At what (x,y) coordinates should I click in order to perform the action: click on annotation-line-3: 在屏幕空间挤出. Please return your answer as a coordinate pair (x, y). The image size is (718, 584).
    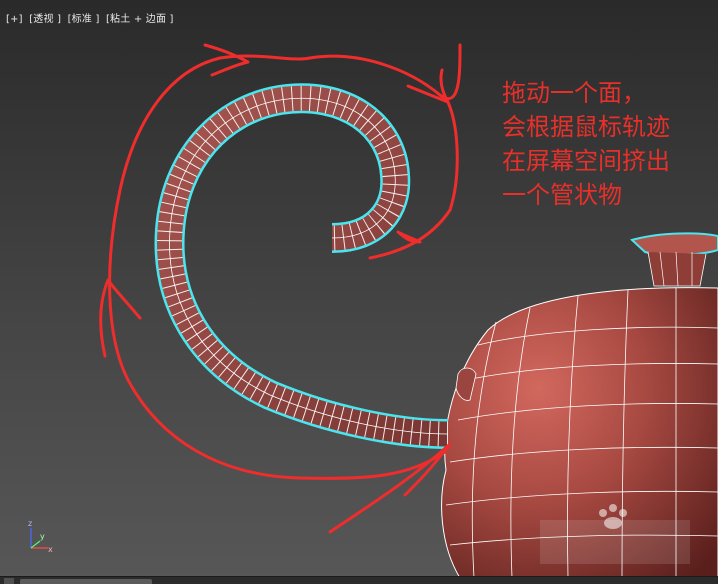
    Looking at the image, I should click on (586, 161).